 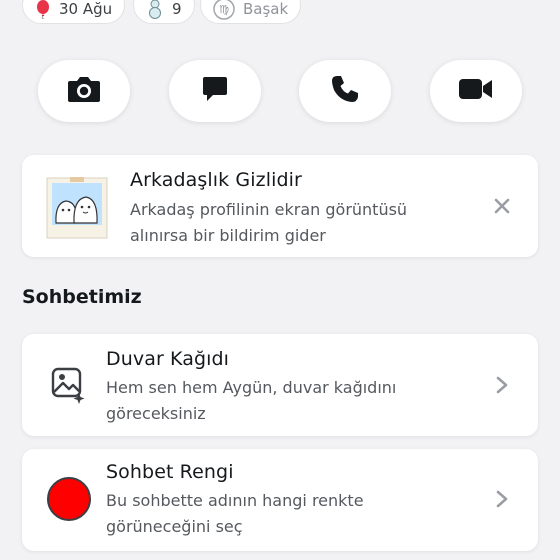 I want to click on phone-icon, so click(x=345, y=91).